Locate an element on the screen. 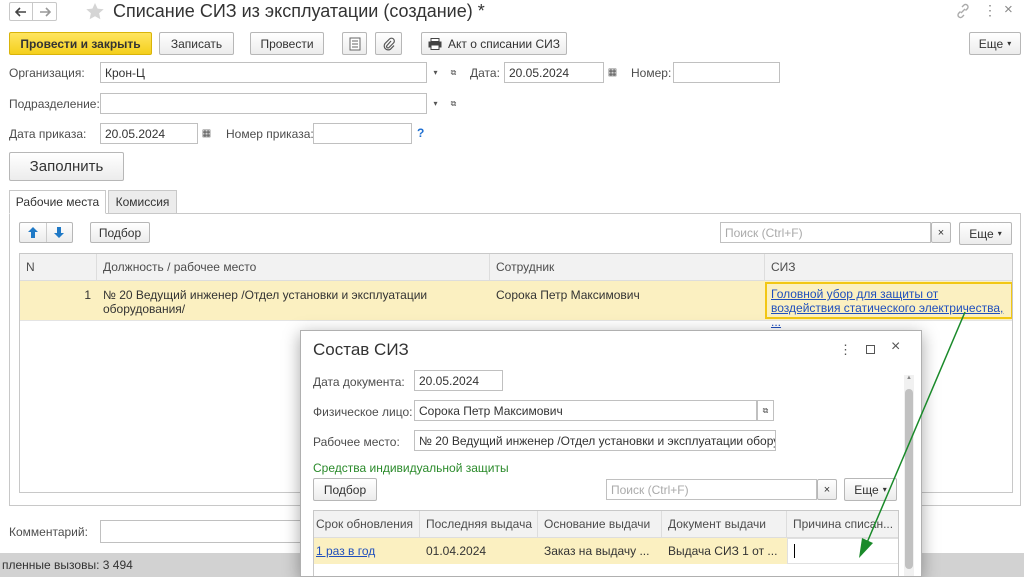 The width and height of the screenshot is (1024, 577). department-dropdown-icon: ▾ is located at coordinates (435, 103).